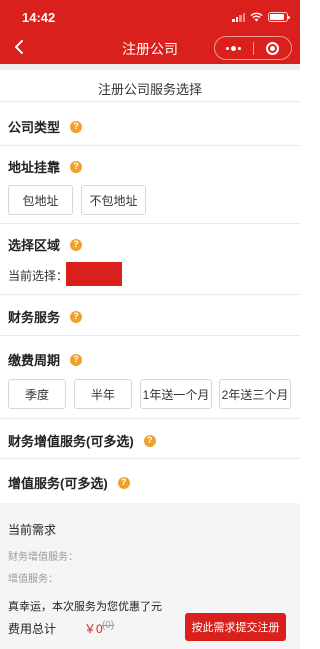  I want to click on section-title: 财务服务, so click(34, 317).